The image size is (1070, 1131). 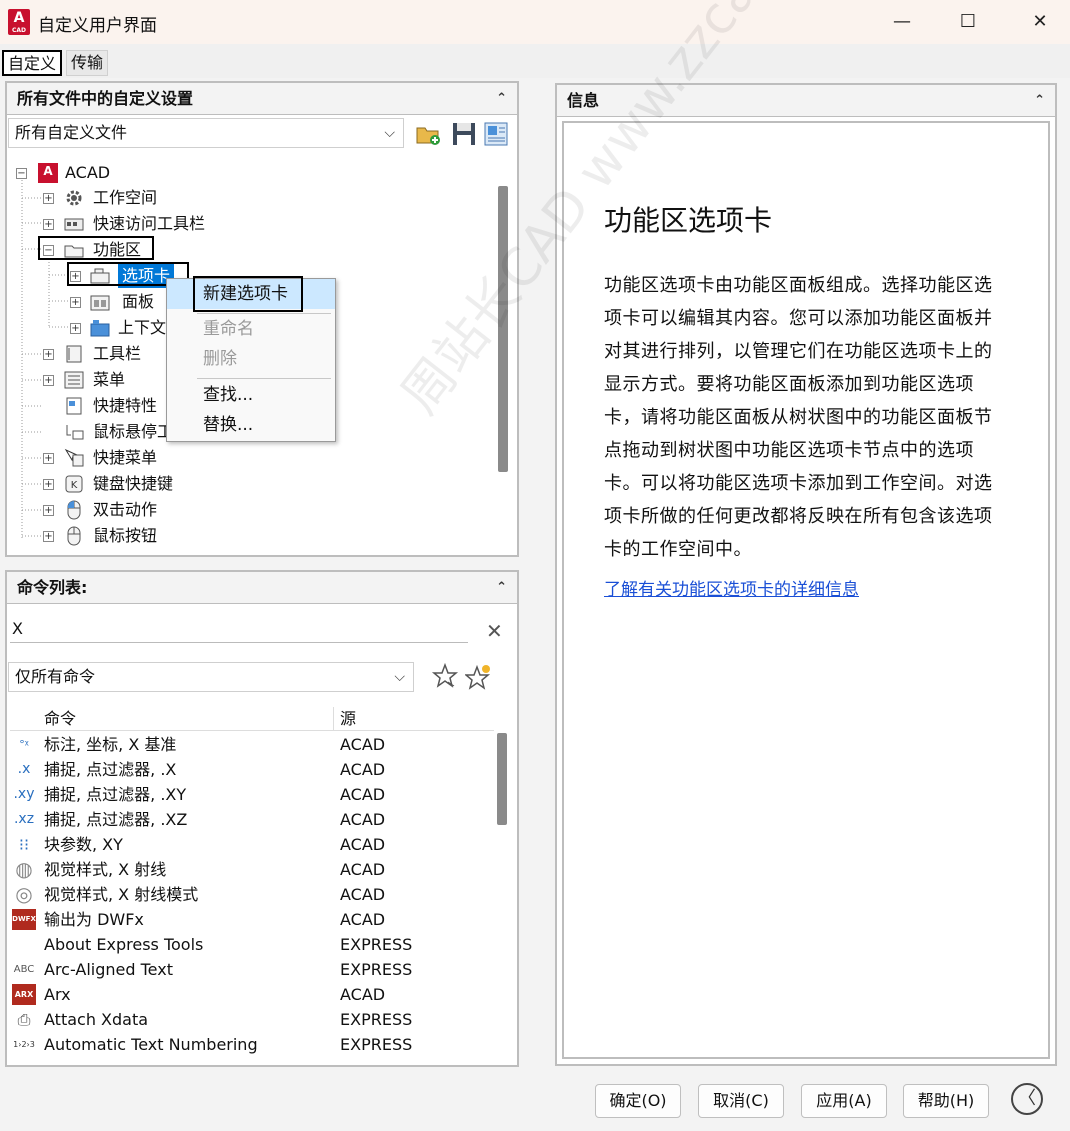 I want to click on block-parameter-icon: ⁝⁝, so click(x=24, y=844).